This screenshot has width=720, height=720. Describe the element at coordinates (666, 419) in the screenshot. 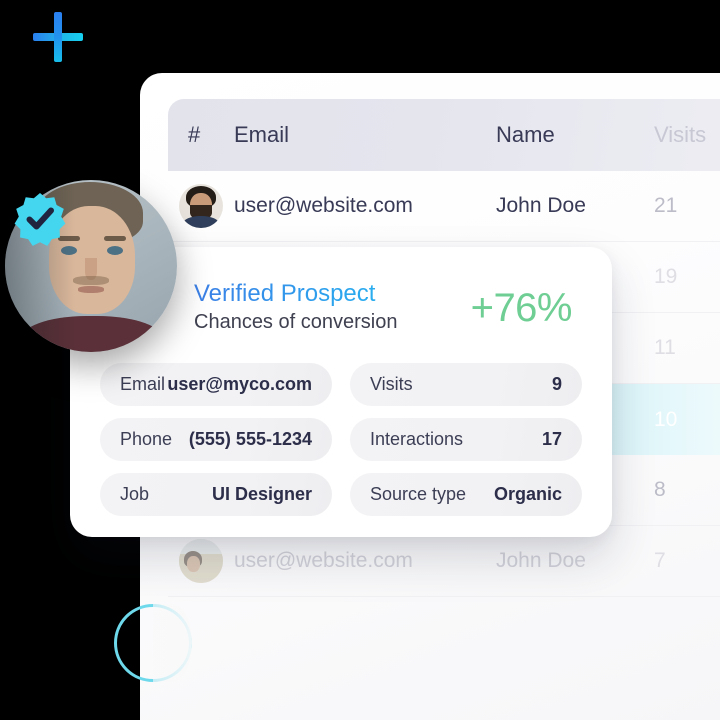

I see `cell-visits: 10` at that location.